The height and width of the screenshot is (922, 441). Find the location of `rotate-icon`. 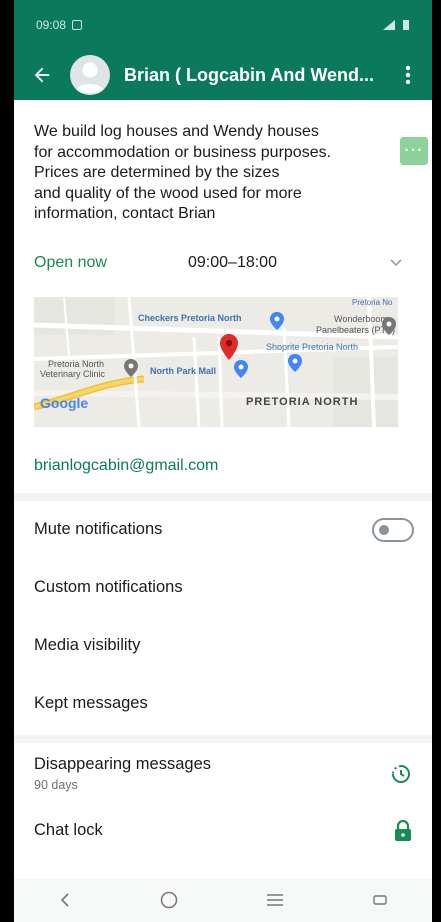

rotate-icon is located at coordinates (380, 900).